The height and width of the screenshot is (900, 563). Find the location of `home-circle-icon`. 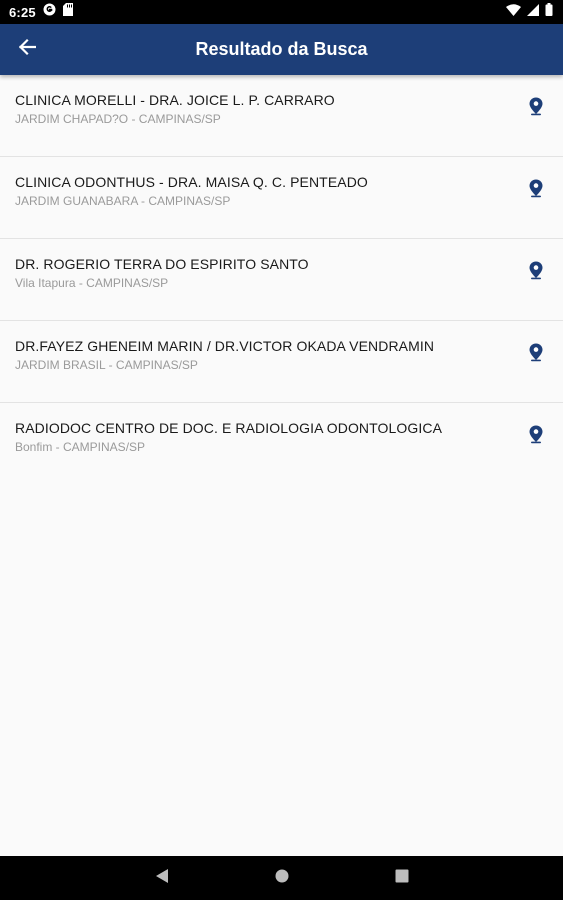

home-circle-icon is located at coordinates (282, 878).